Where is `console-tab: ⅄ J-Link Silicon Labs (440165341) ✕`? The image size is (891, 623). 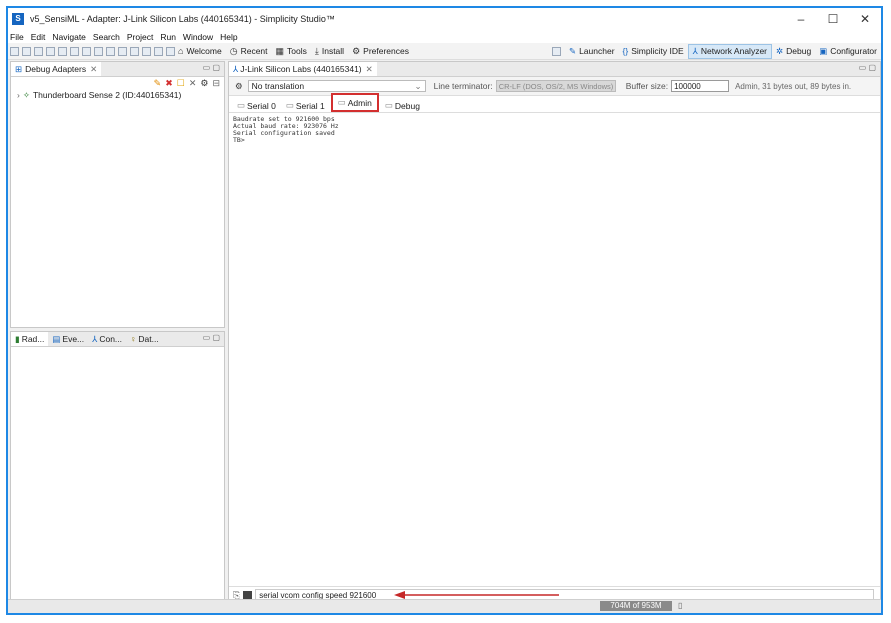
console-tab: ⅄ J-Link Silicon Labs (440165341) ✕ is located at coordinates (303, 69).